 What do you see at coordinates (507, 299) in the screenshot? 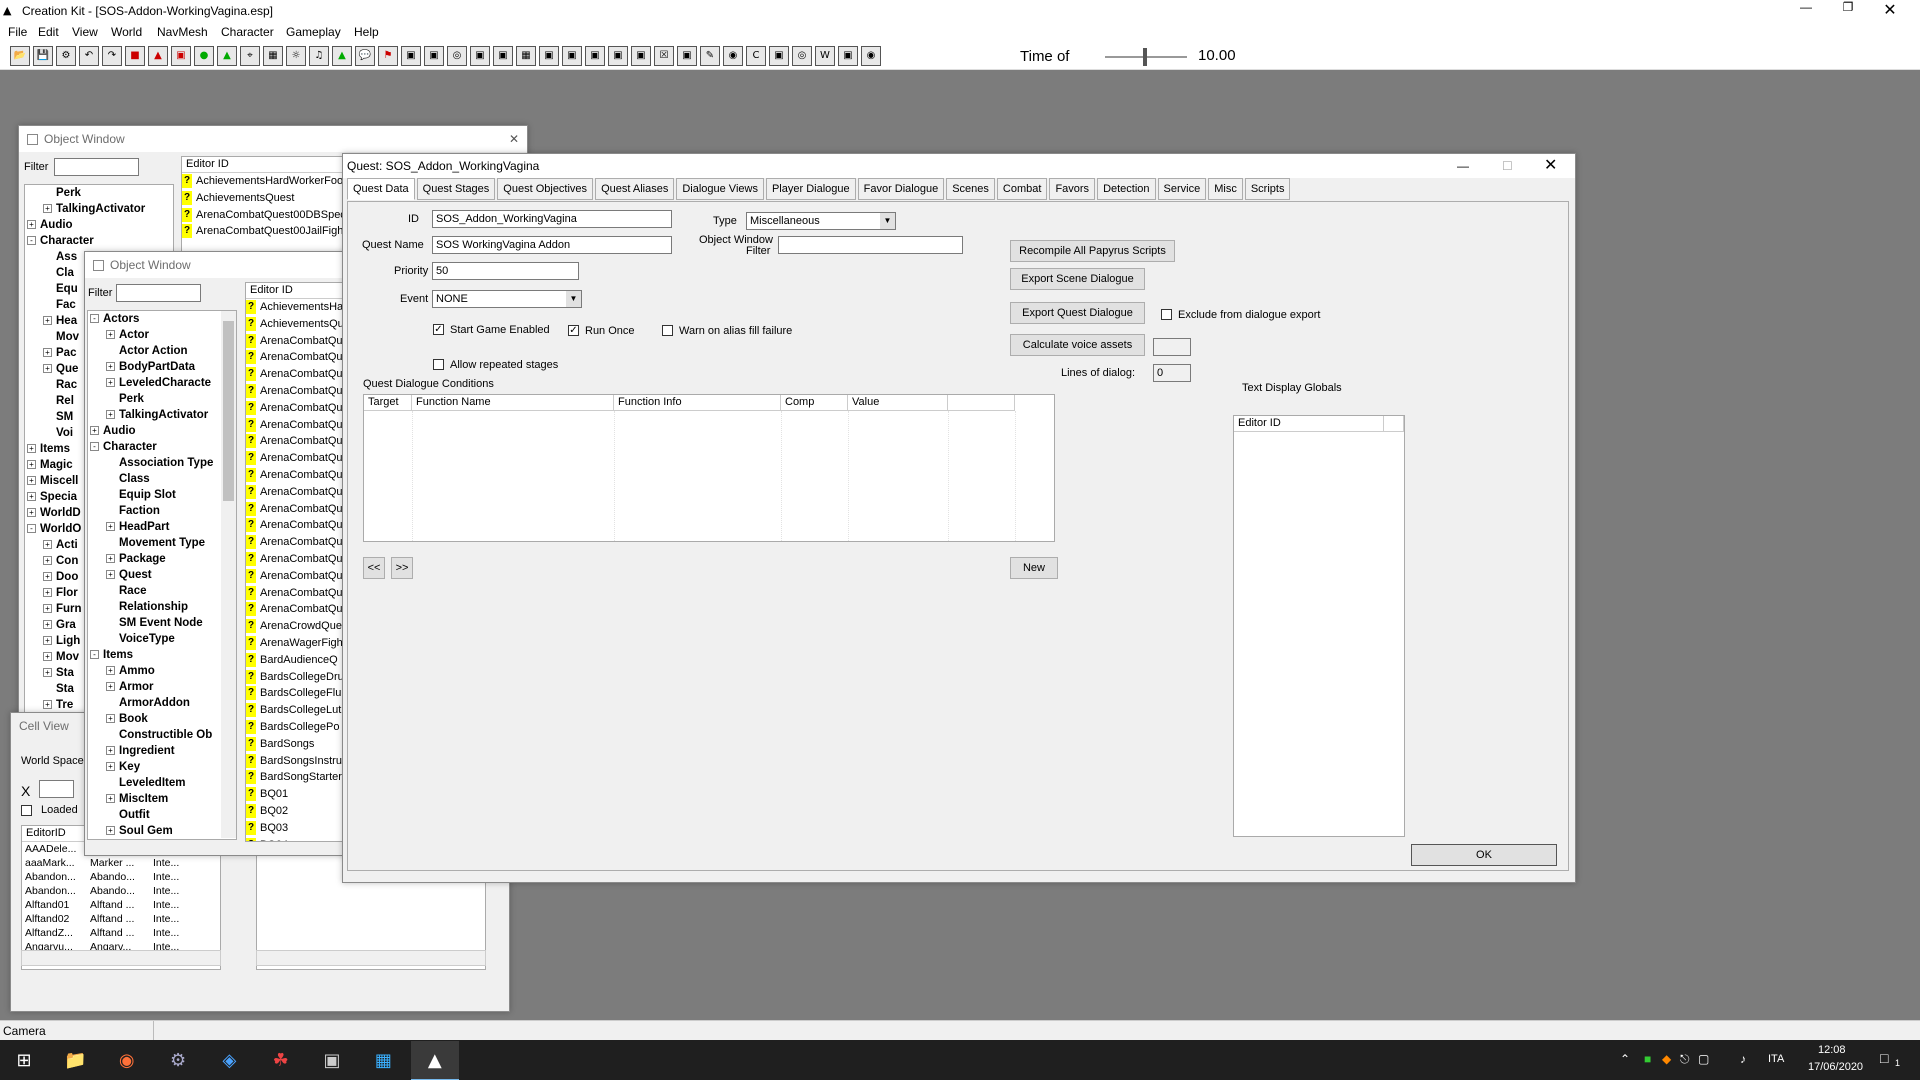
I see `event-select: NONE ▼` at bounding box center [507, 299].